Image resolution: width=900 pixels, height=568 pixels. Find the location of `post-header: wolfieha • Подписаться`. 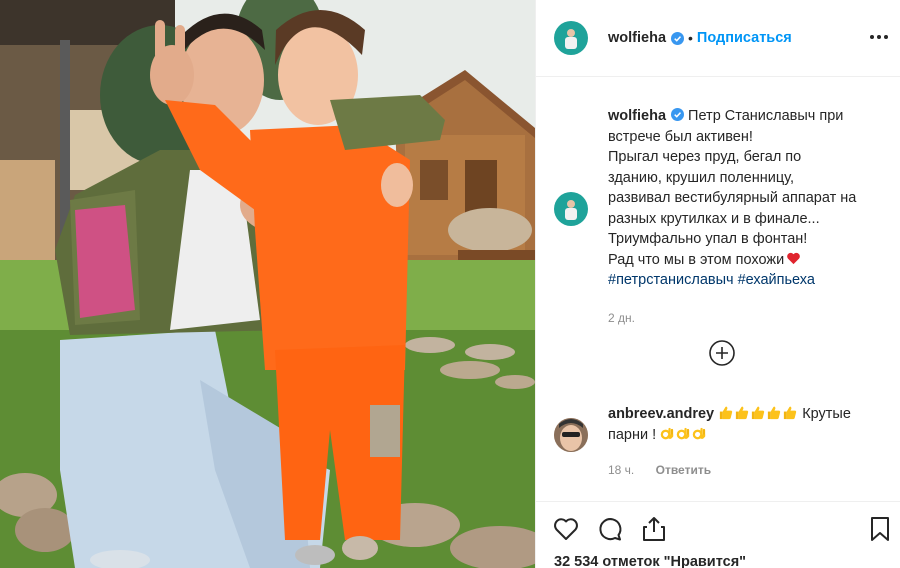

post-header: wolfieha • Подписаться is located at coordinates (718, 38).